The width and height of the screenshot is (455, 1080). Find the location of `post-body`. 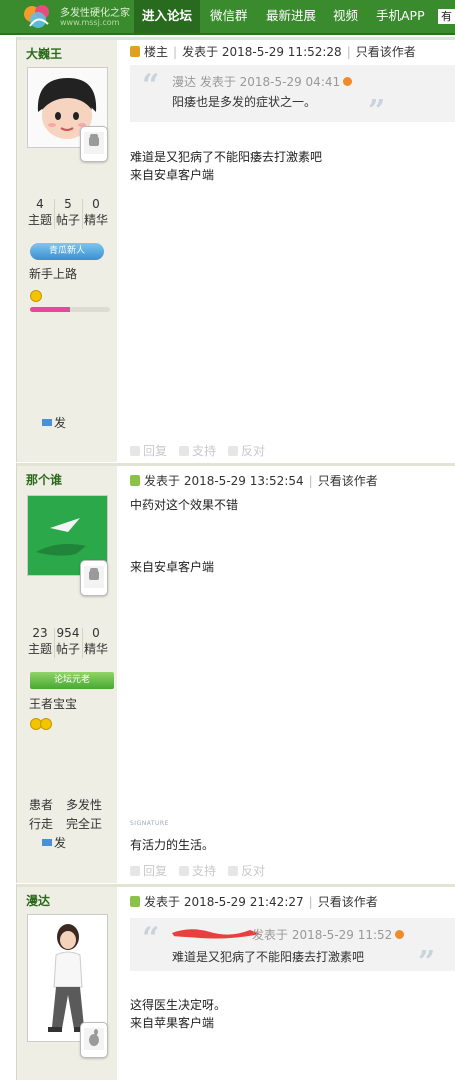

post-body is located at coordinates (286, 982).